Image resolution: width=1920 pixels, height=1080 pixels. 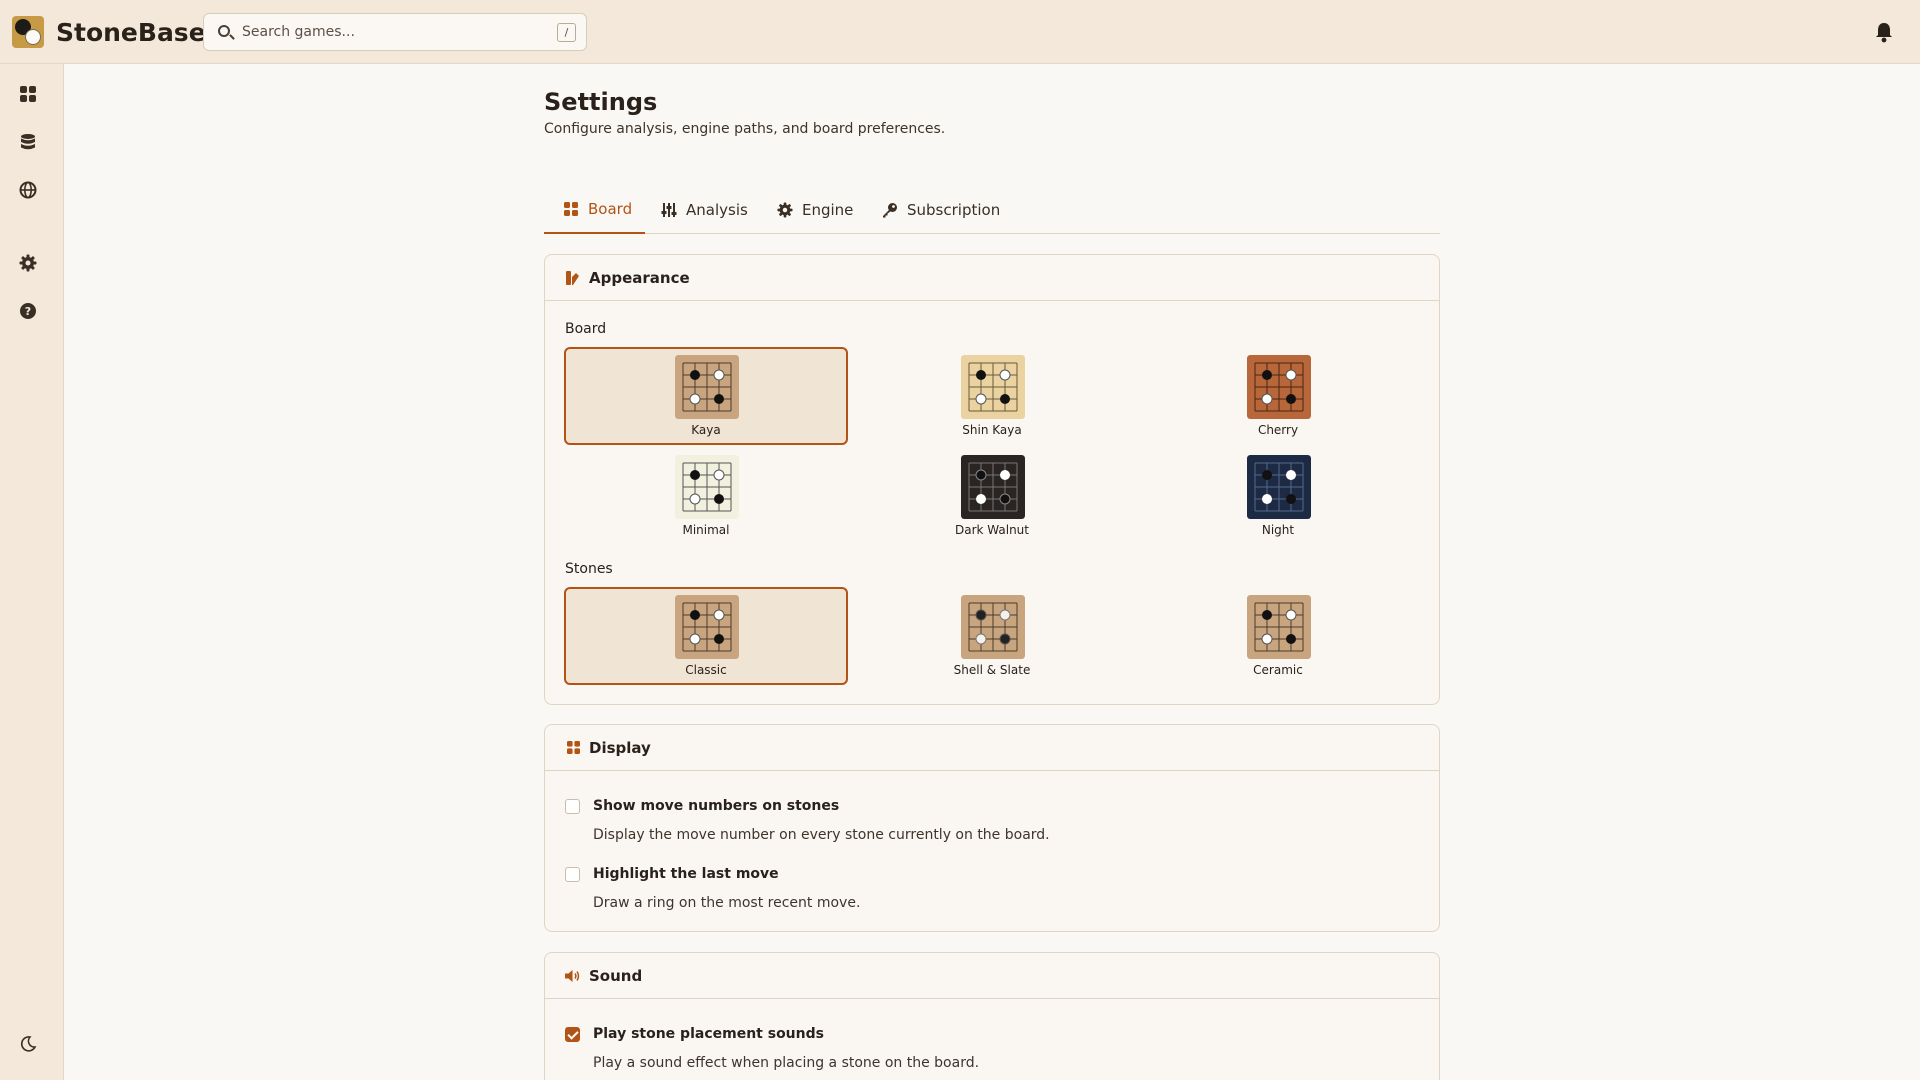 What do you see at coordinates (706, 530) in the screenshot?
I see `board-option-label: Minimal` at bounding box center [706, 530].